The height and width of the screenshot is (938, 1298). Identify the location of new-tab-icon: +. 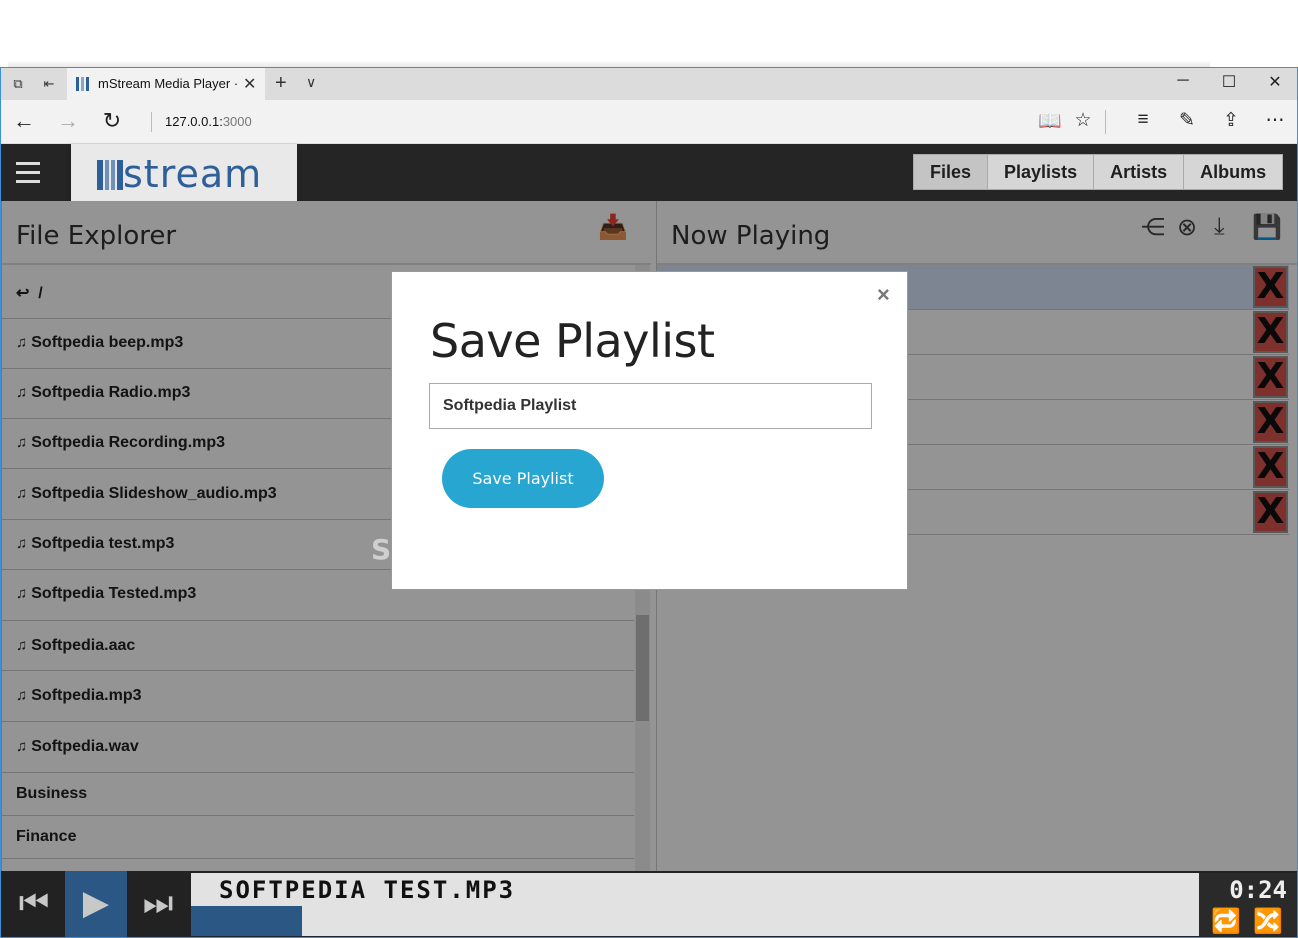
(281, 83).